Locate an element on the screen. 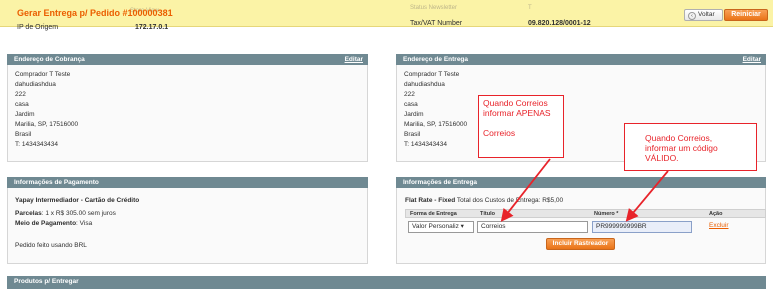 The width and height of the screenshot is (773, 289). annotation-correios-title: Quando Correios informar APENAS Correios is located at coordinates (521, 126).